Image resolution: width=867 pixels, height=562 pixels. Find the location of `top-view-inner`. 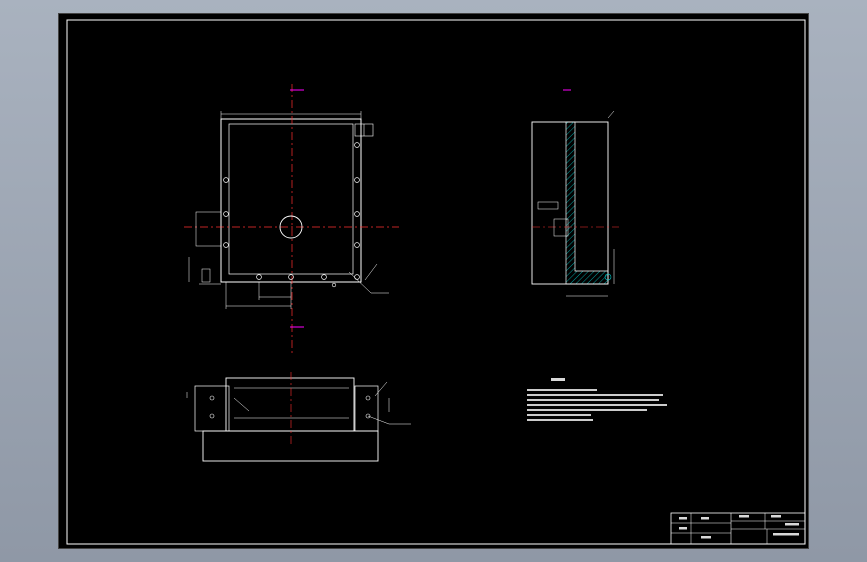

top-view-inner is located at coordinates (291, 199).